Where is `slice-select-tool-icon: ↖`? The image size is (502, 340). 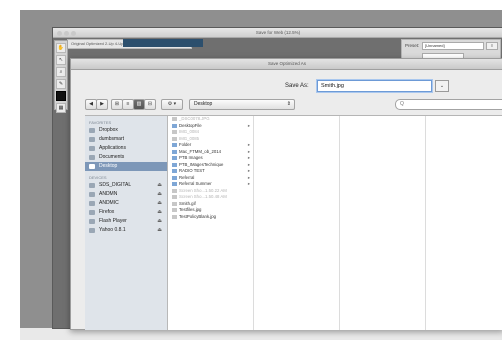 slice-select-tool-icon: ↖ is located at coordinates (61, 60).